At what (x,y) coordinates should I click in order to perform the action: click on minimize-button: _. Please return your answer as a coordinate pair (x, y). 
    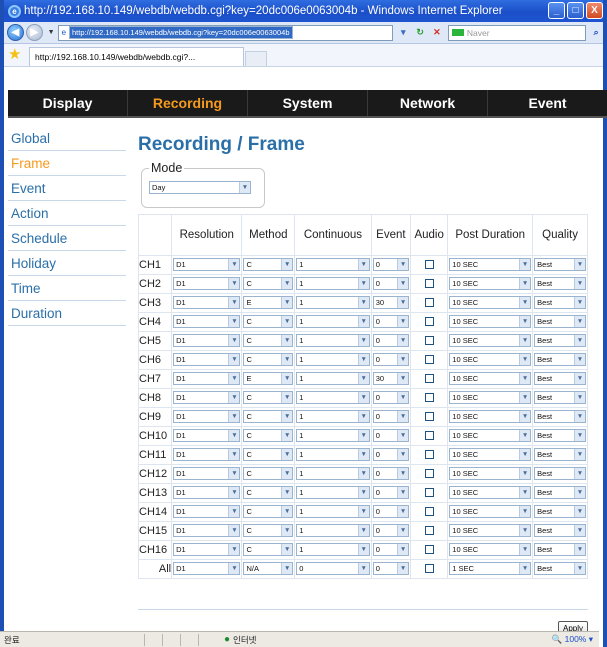
    Looking at the image, I should click on (556, 10).